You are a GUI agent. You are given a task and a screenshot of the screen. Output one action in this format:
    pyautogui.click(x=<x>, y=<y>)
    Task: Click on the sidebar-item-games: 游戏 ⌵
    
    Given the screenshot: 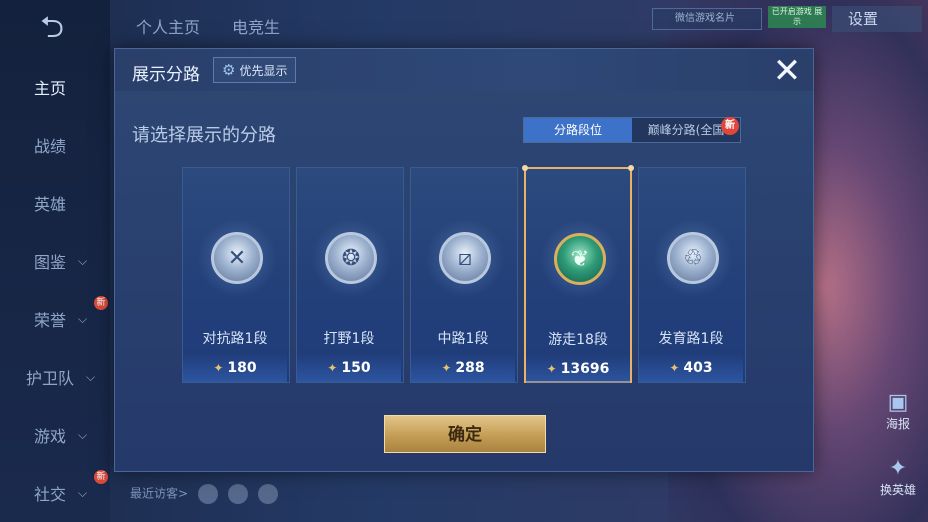 What is the action you would take?
    pyautogui.click(x=55, y=435)
    